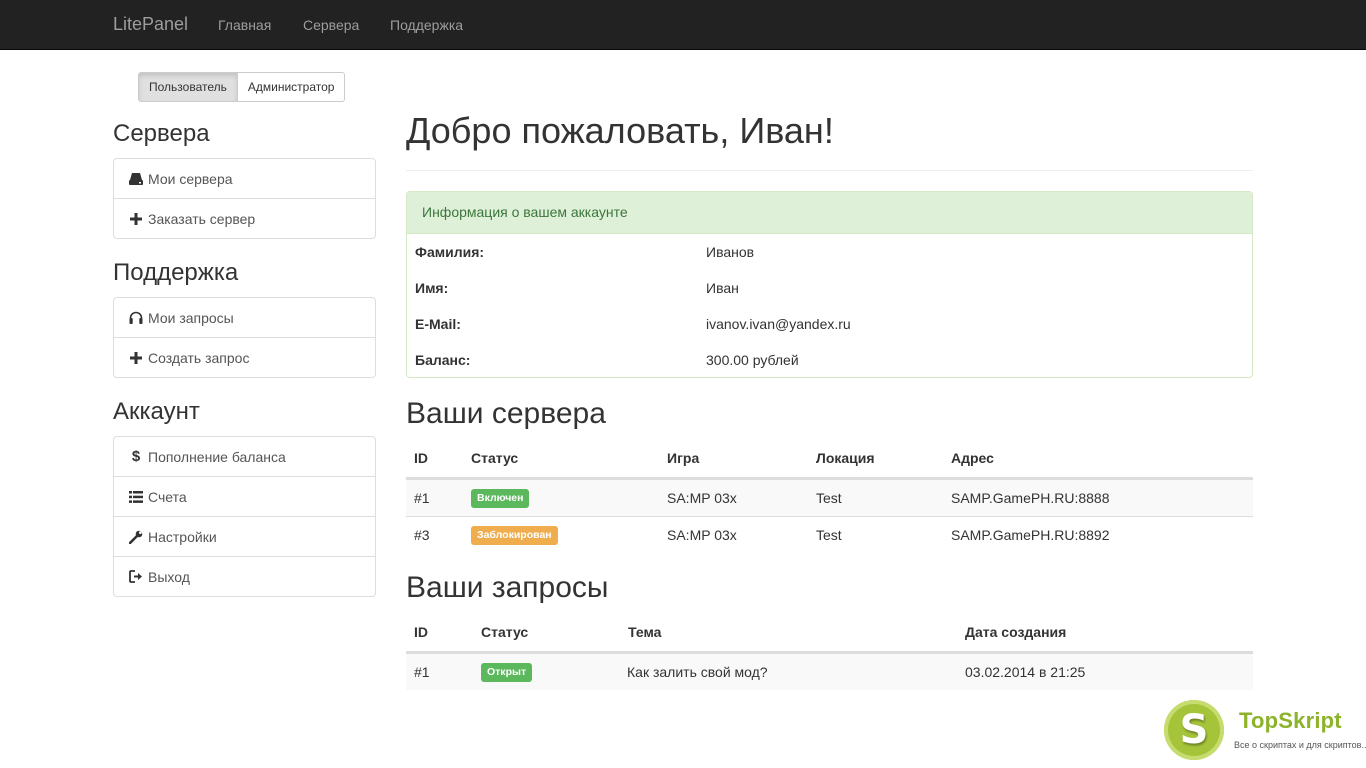  I want to click on sidebar-item-my-servers: Мои сервера, so click(244, 178).